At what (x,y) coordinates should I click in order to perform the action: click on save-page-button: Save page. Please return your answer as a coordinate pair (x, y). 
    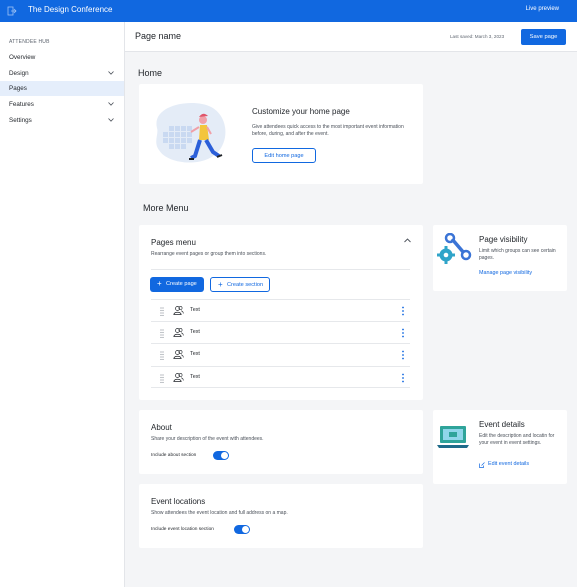
    Looking at the image, I should click on (543, 37).